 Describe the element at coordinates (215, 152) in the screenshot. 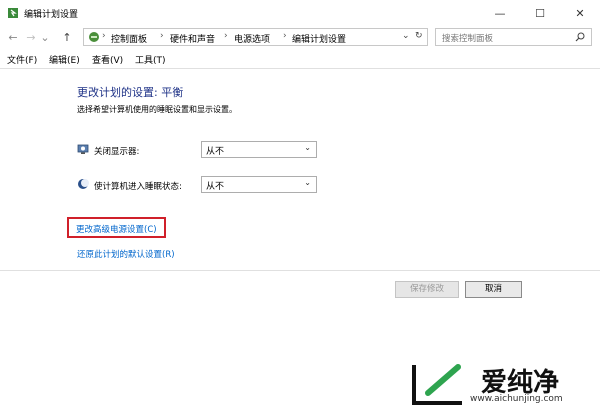

I see `display-off-value: 从不` at that location.